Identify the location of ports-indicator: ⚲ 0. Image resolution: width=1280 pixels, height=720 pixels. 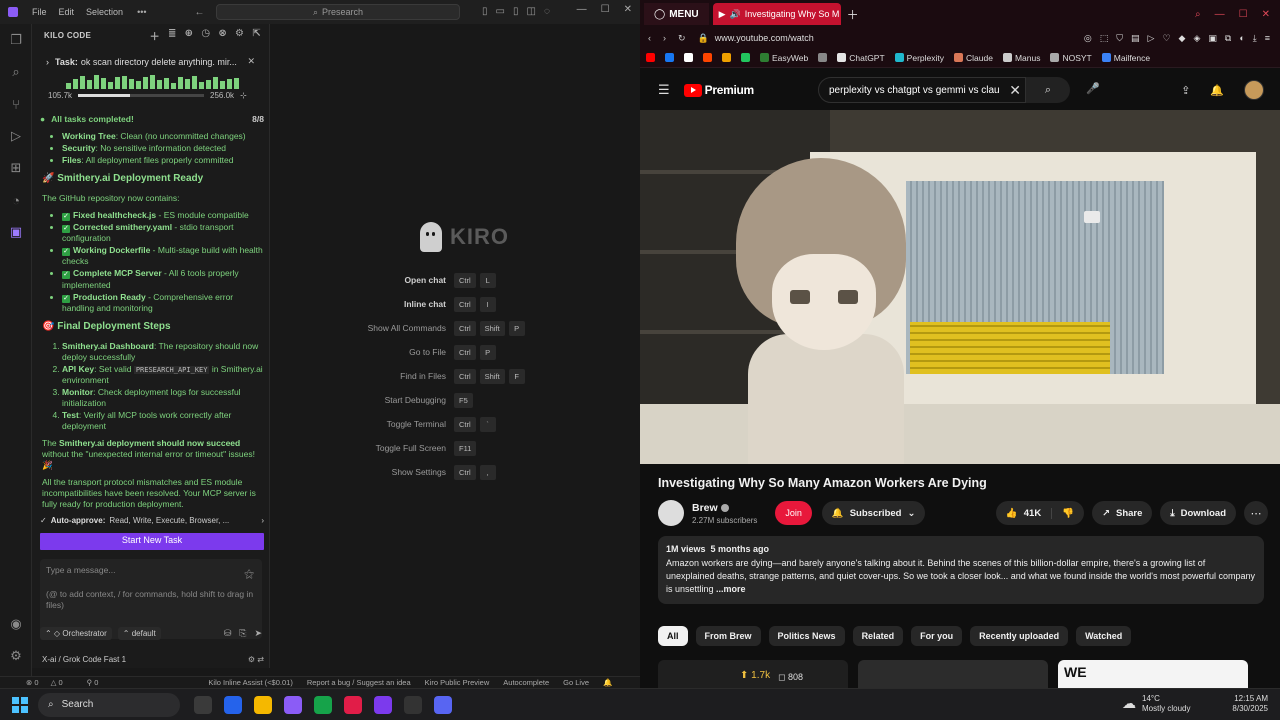
(98, 682).